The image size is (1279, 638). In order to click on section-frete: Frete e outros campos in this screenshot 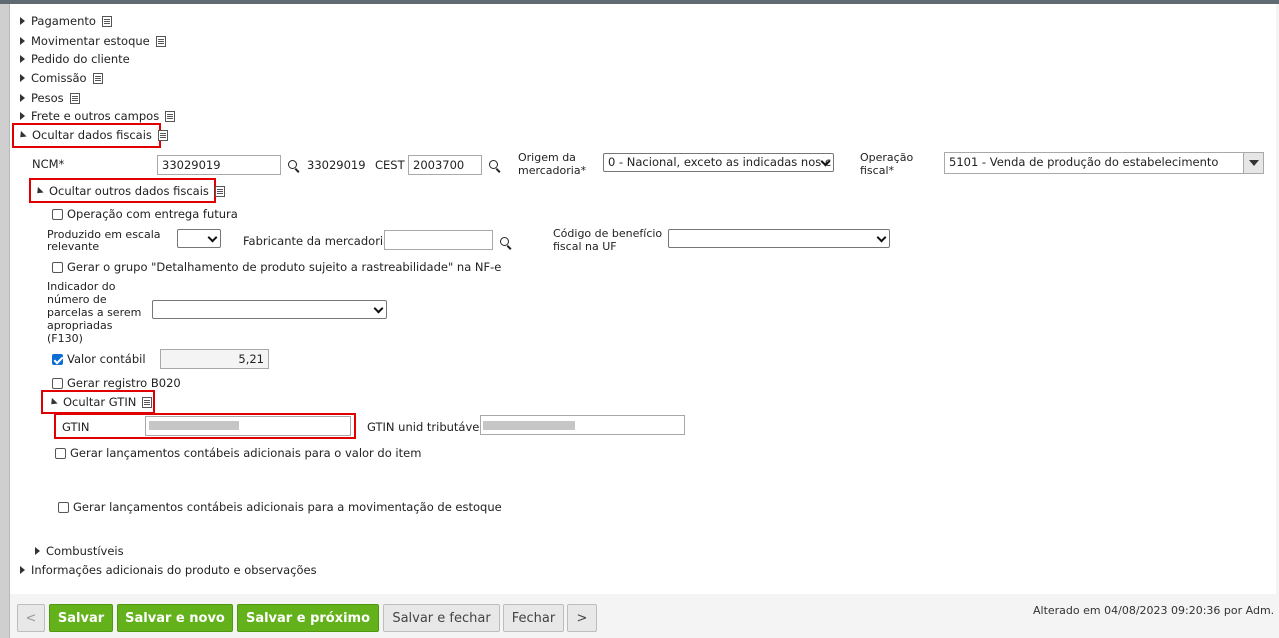, I will do `click(98, 116)`.